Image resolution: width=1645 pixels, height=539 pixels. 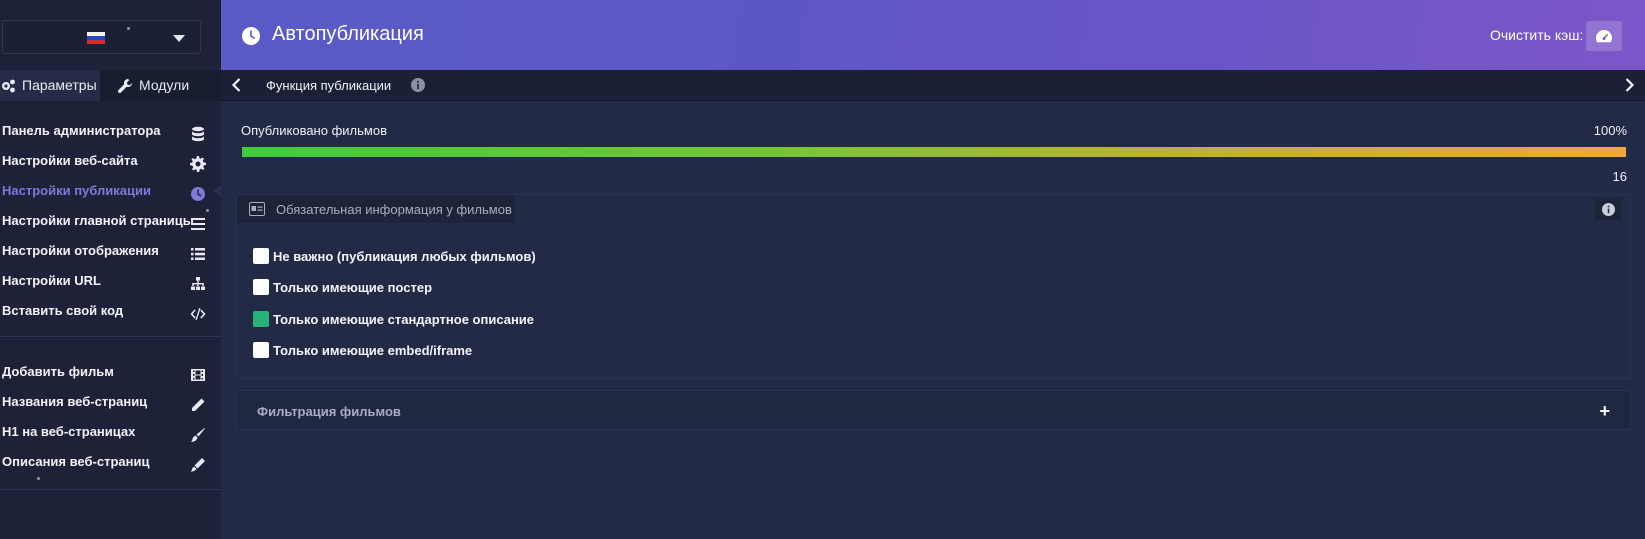 What do you see at coordinates (59, 85) in the screenshot?
I see `tab-parameters-label: Параметры` at bounding box center [59, 85].